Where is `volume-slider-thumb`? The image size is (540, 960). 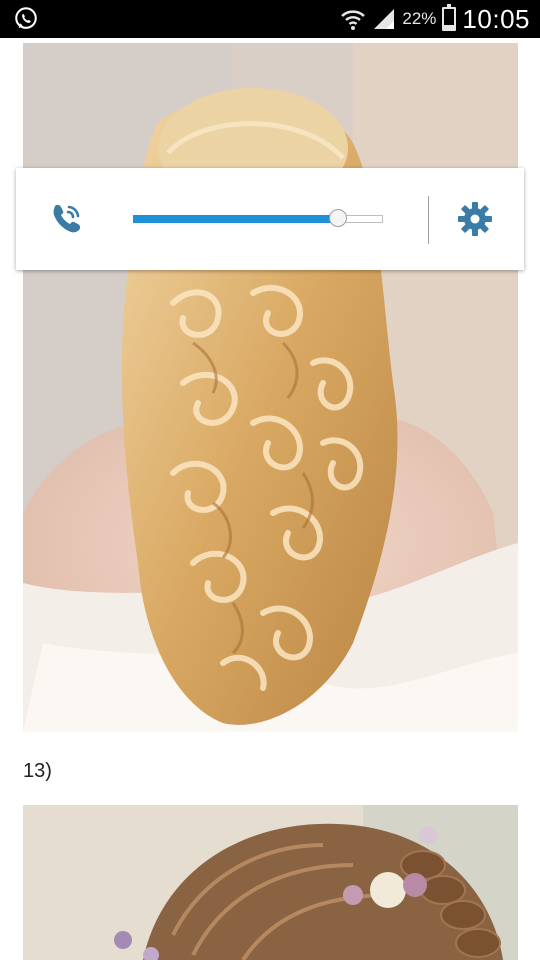
volume-slider-thumb is located at coordinates (338, 218).